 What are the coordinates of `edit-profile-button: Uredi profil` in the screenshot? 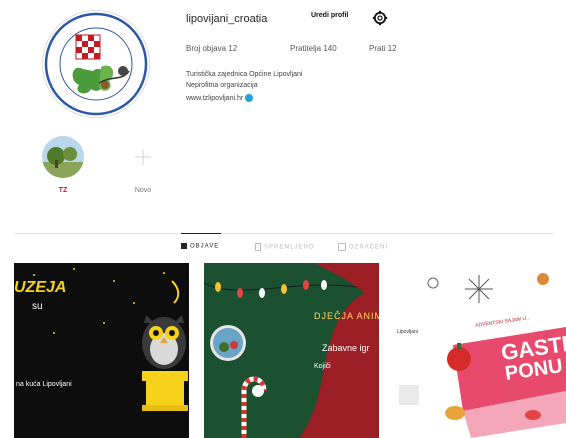 It's located at (329, 15).